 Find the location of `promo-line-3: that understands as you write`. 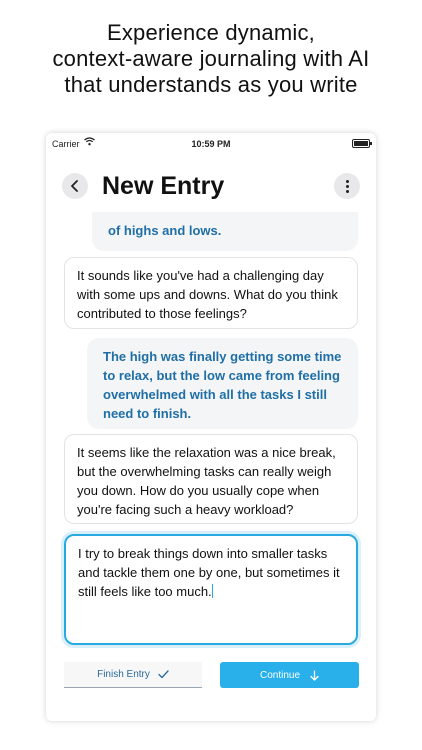

promo-line-3: that understands as you write is located at coordinates (211, 84).